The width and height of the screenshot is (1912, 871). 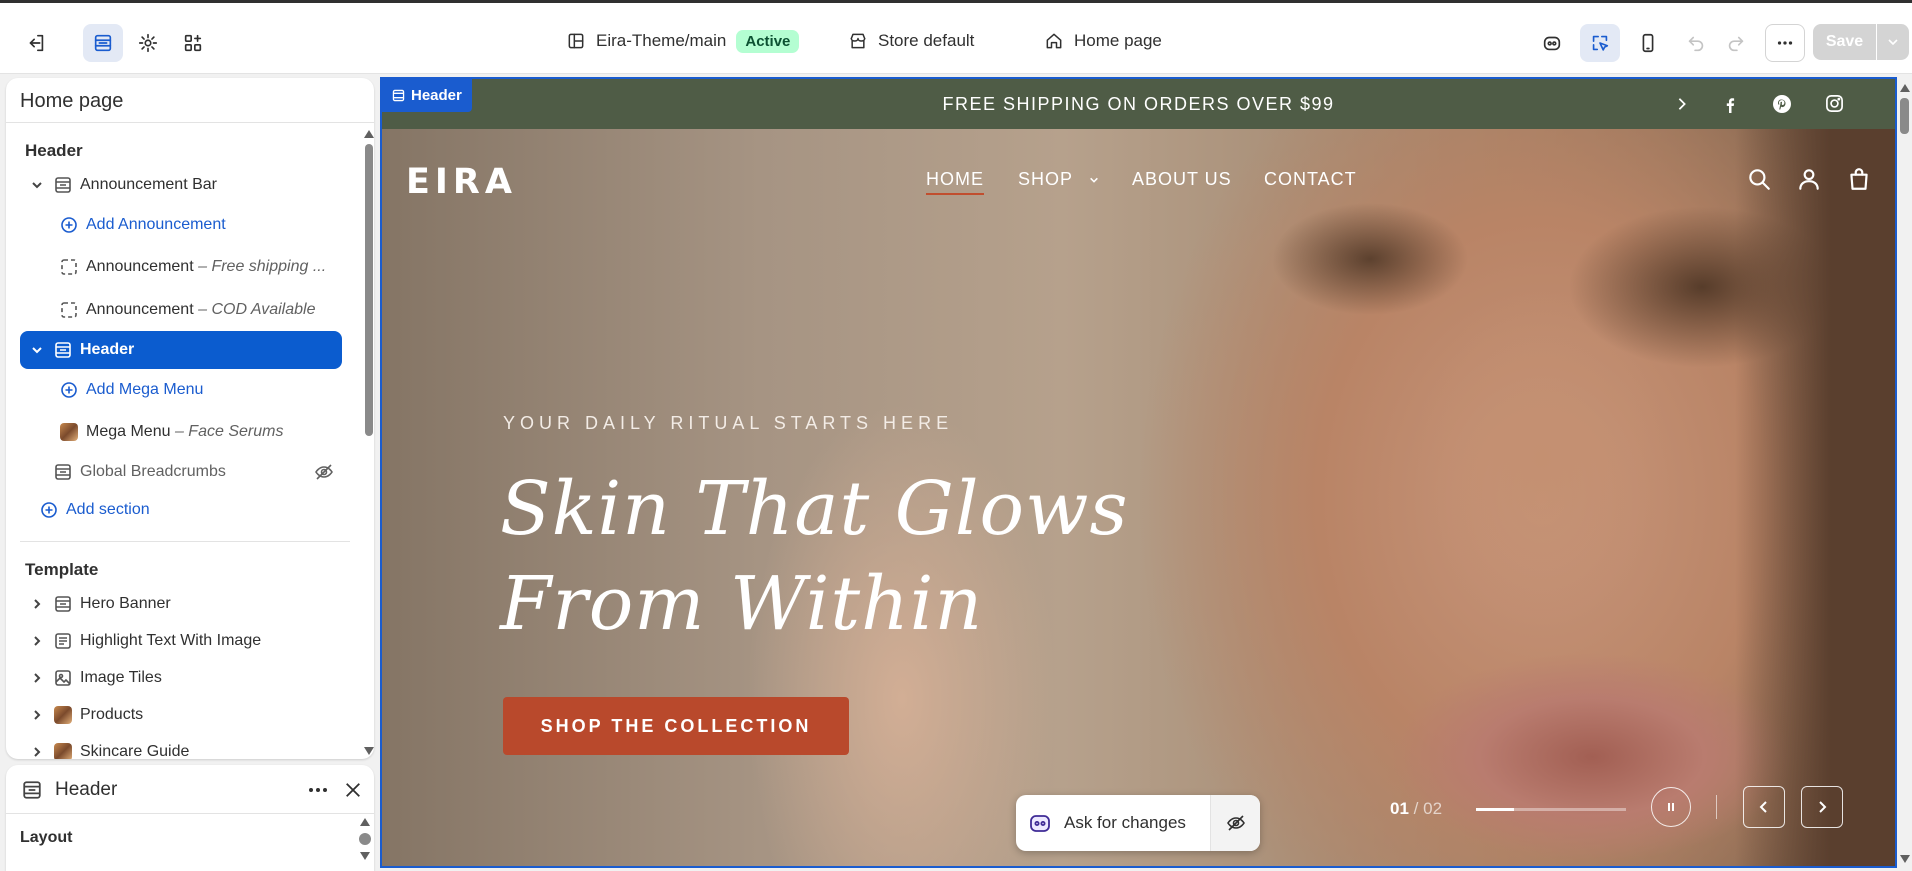 What do you see at coordinates (1235, 823) in the screenshot?
I see `hide-assistant-button` at bounding box center [1235, 823].